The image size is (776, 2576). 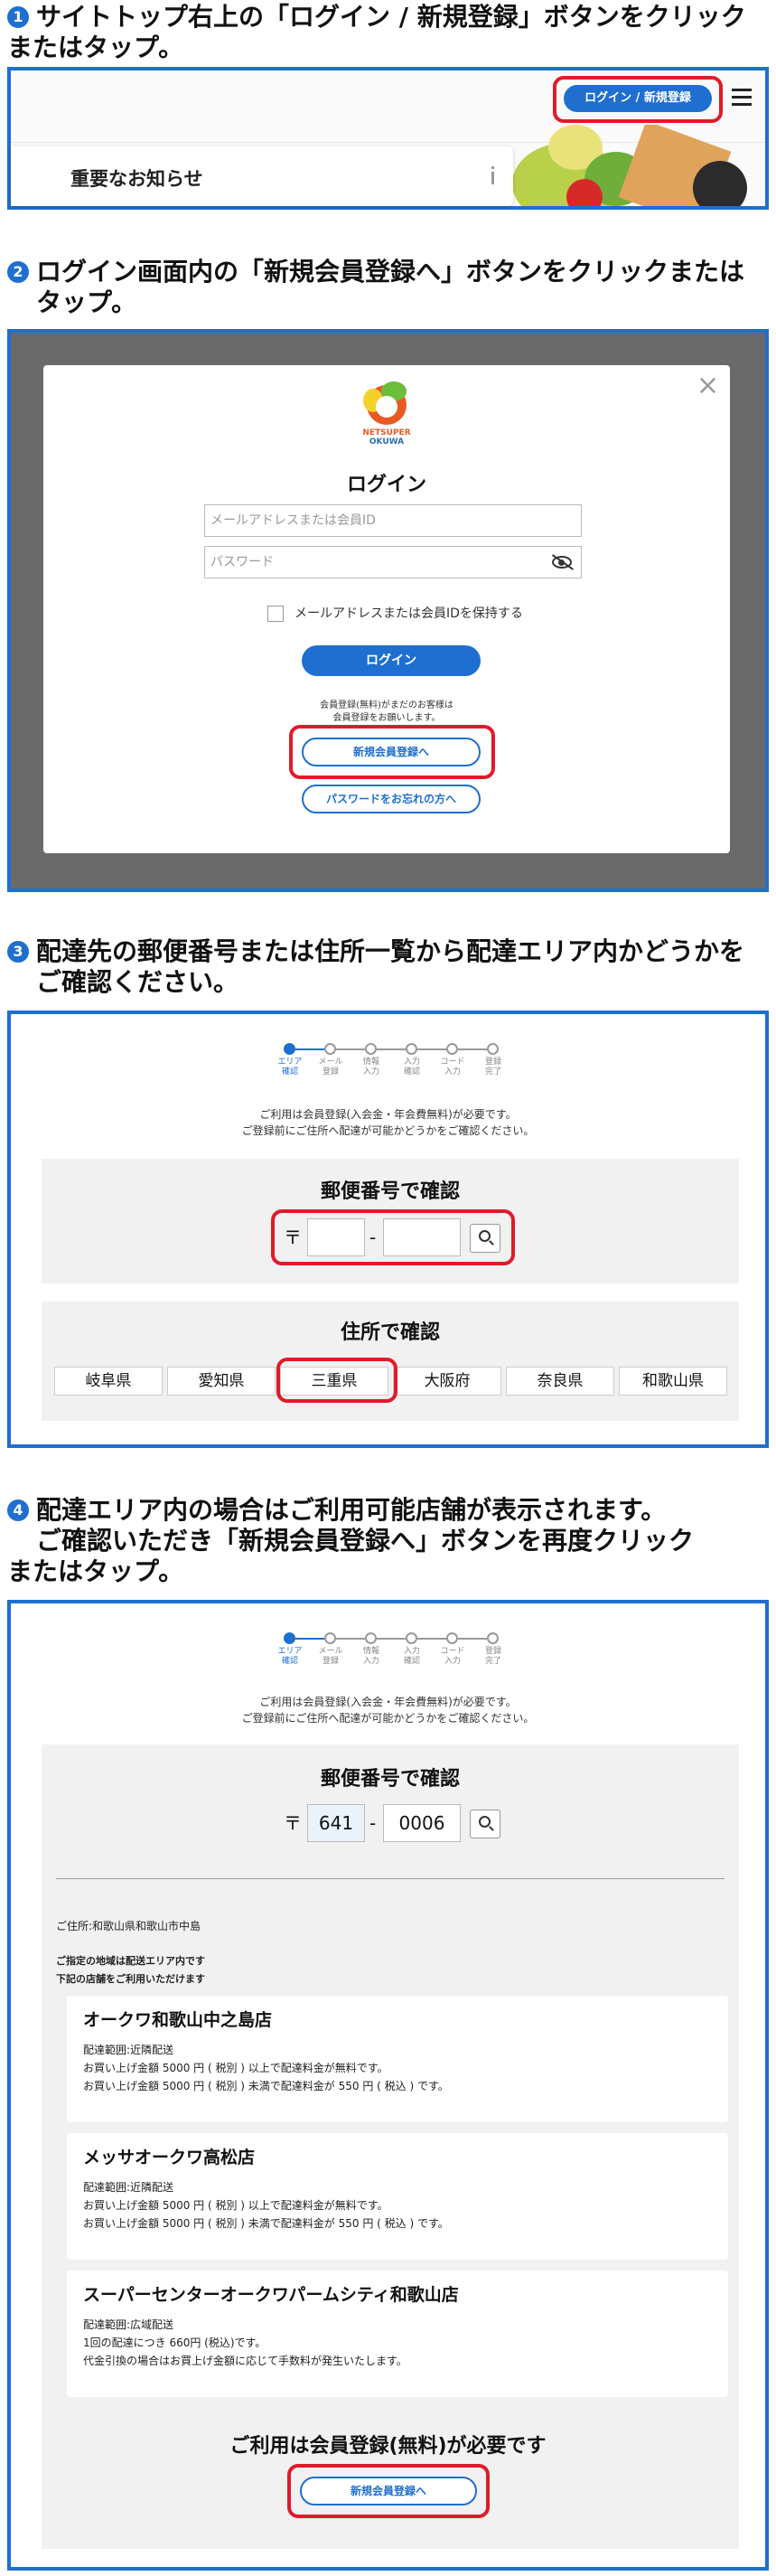 What do you see at coordinates (391, 661) in the screenshot?
I see `login-button: ログイン` at bounding box center [391, 661].